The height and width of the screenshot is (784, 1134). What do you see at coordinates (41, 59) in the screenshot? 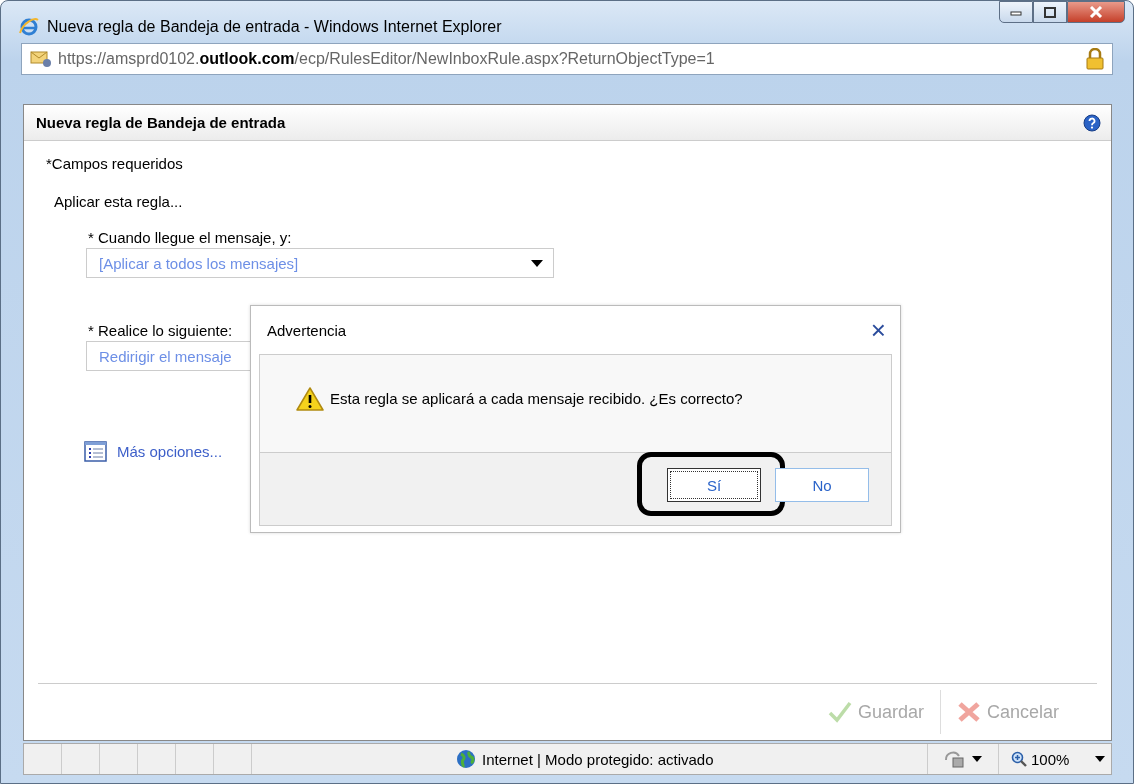
I see `mail-icon` at bounding box center [41, 59].